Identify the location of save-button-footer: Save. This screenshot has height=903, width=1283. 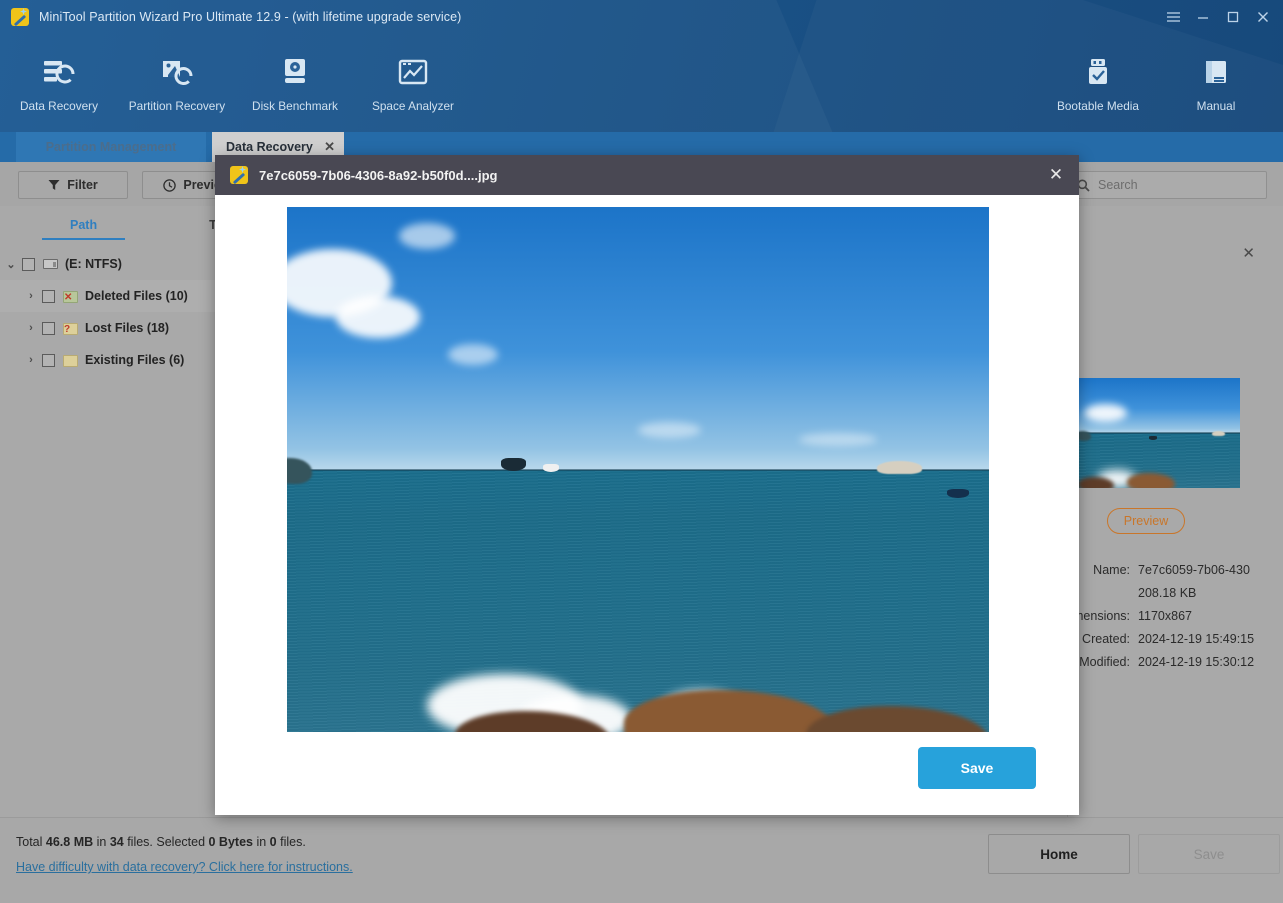
(1209, 854).